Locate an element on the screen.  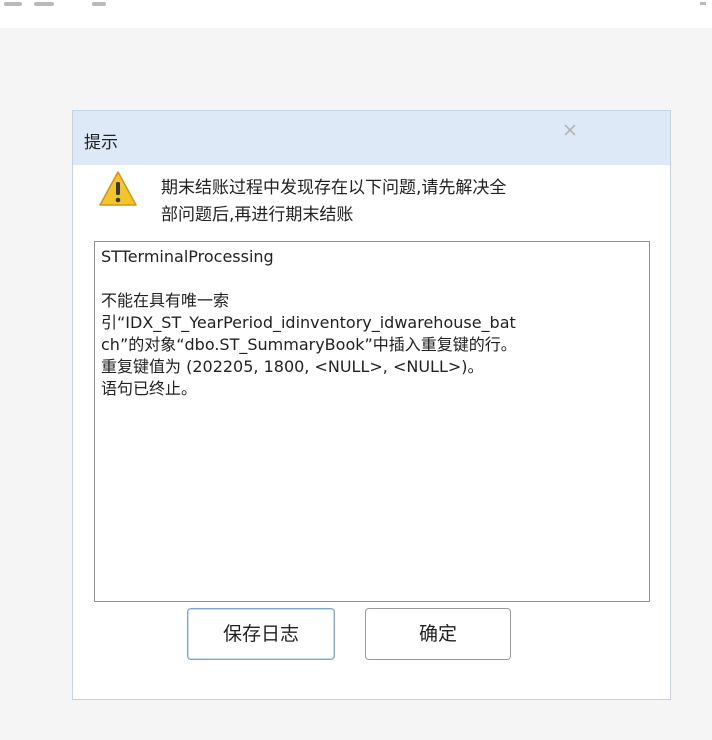
close-icon is located at coordinates (570, 130).